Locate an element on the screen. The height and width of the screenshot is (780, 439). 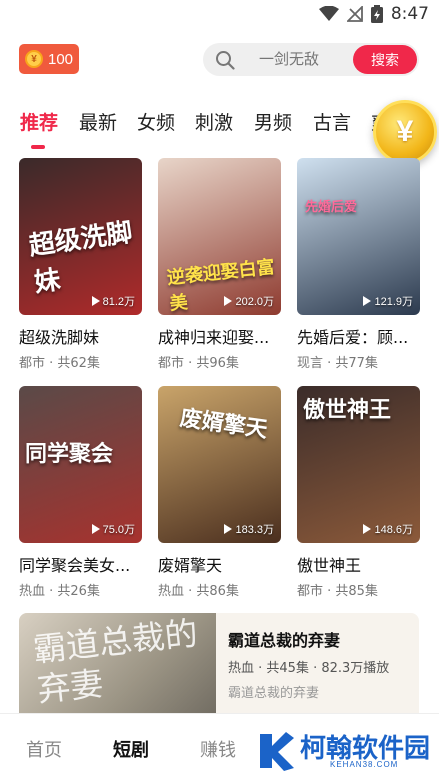
search-button: 搜索 is located at coordinates (385, 59).